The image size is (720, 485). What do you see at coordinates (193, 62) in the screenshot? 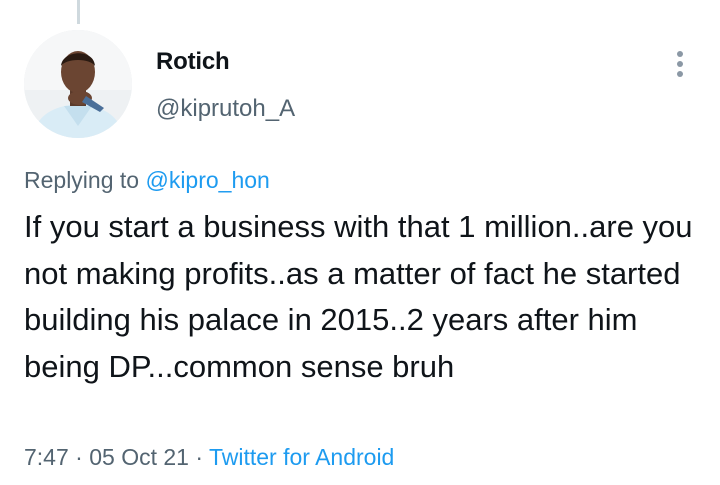
I see `author-display-name: Rotich` at bounding box center [193, 62].